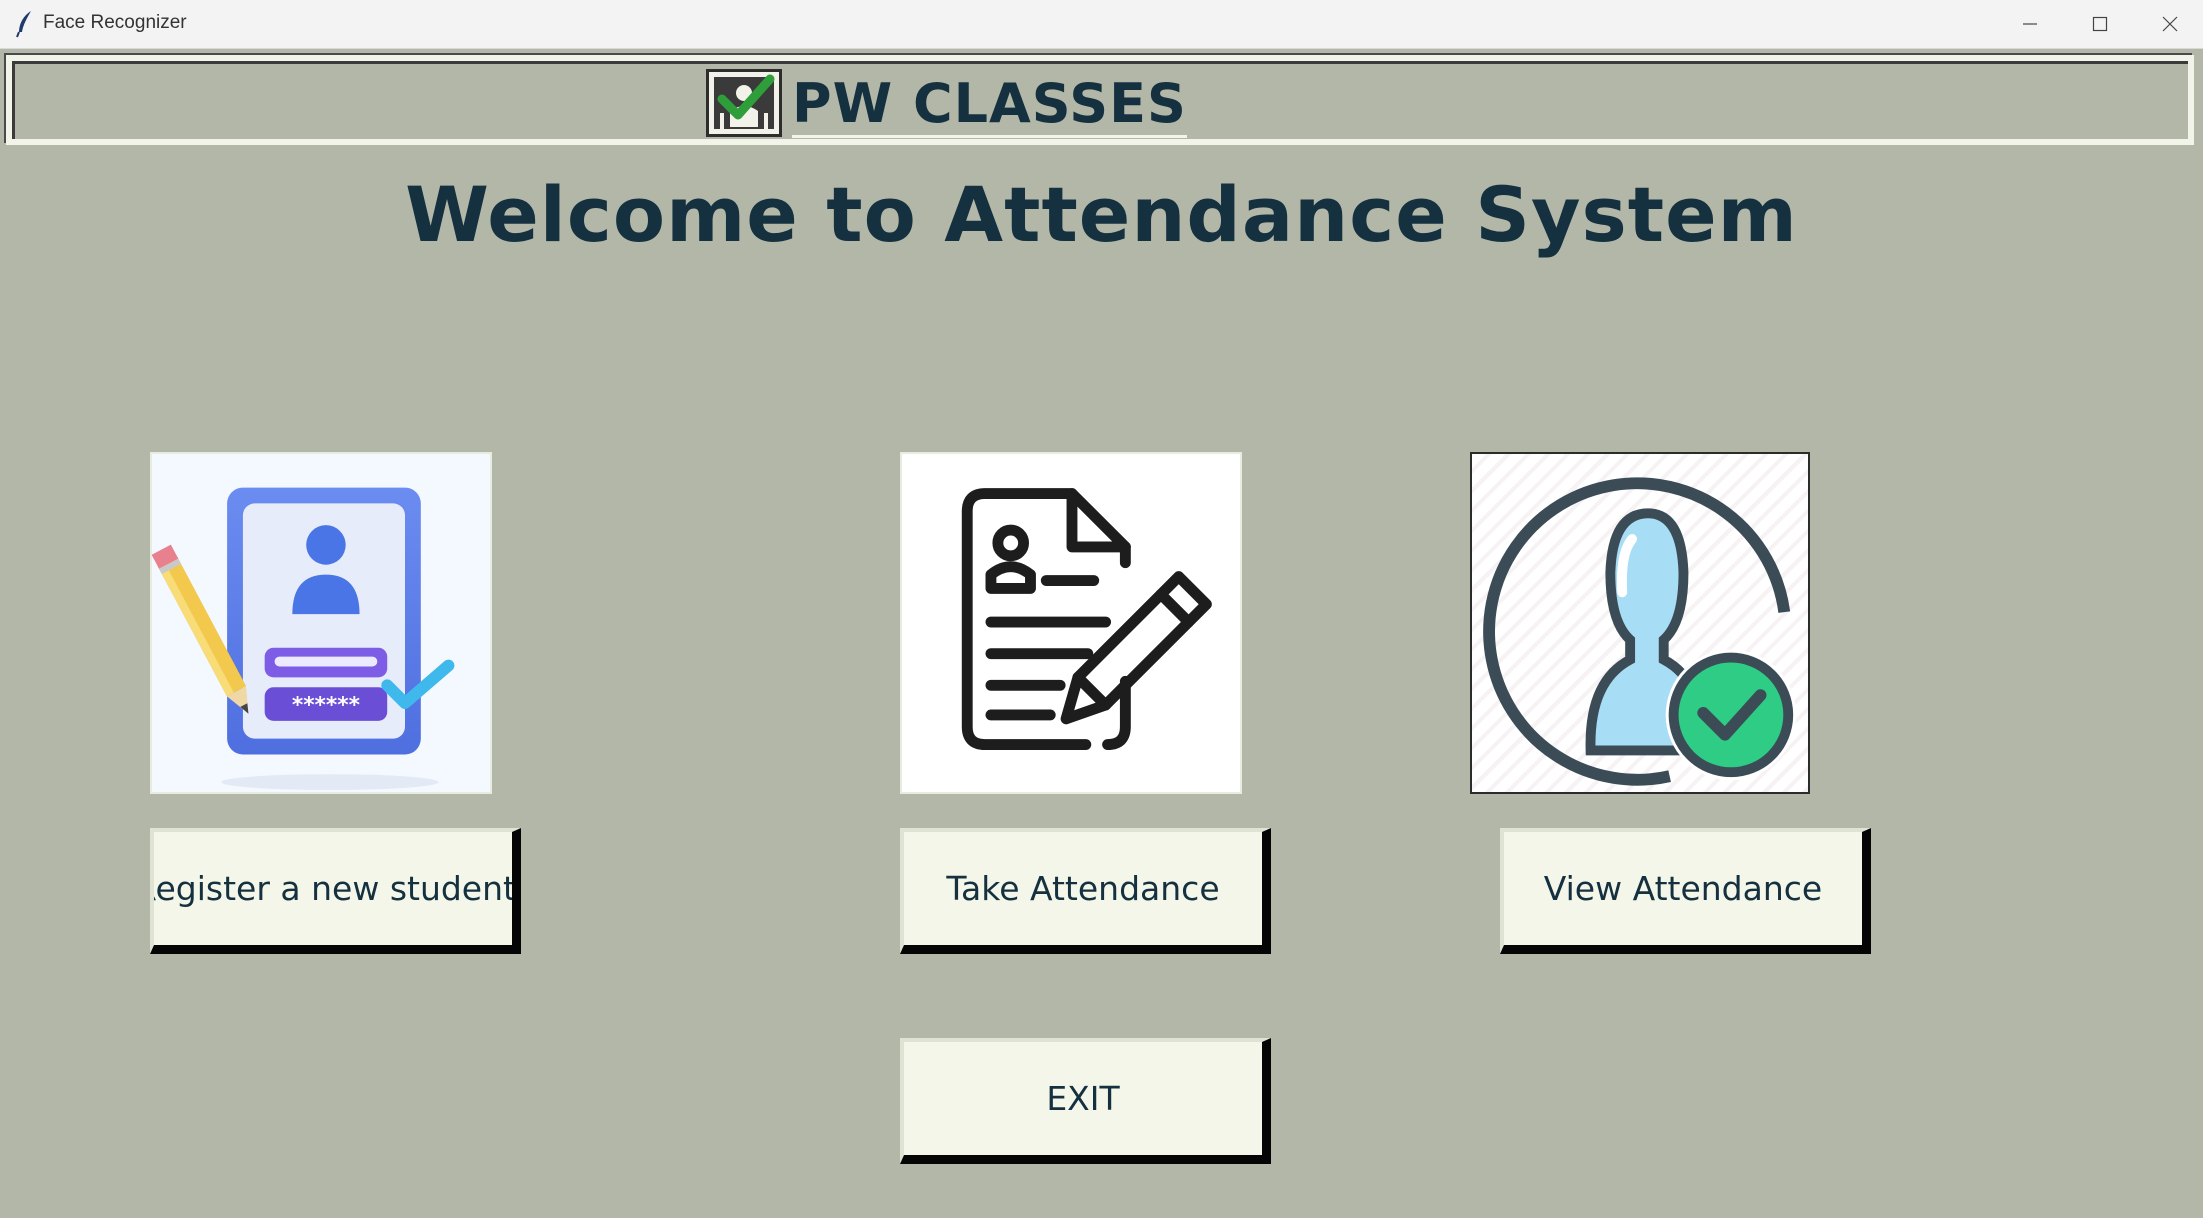 Image resolution: width=2203 pixels, height=1218 pixels. Describe the element at coordinates (115, 22) in the screenshot. I see `window-title: Face Recognizer` at that location.